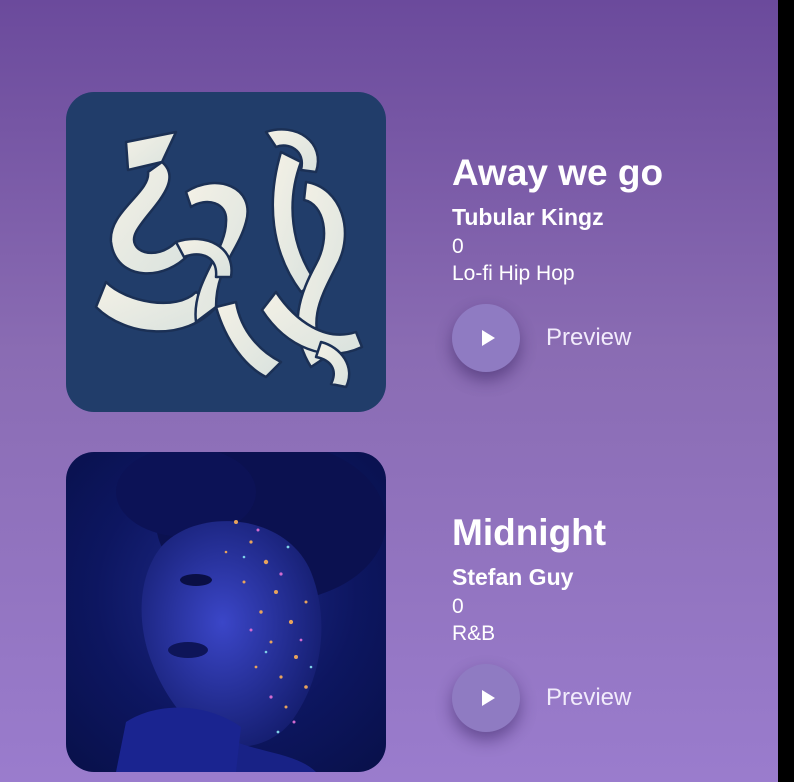 The image size is (794, 782). Describe the element at coordinates (513, 273) in the screenshot. I see `track-genre: Lo-fi Hip Hop` at that location.